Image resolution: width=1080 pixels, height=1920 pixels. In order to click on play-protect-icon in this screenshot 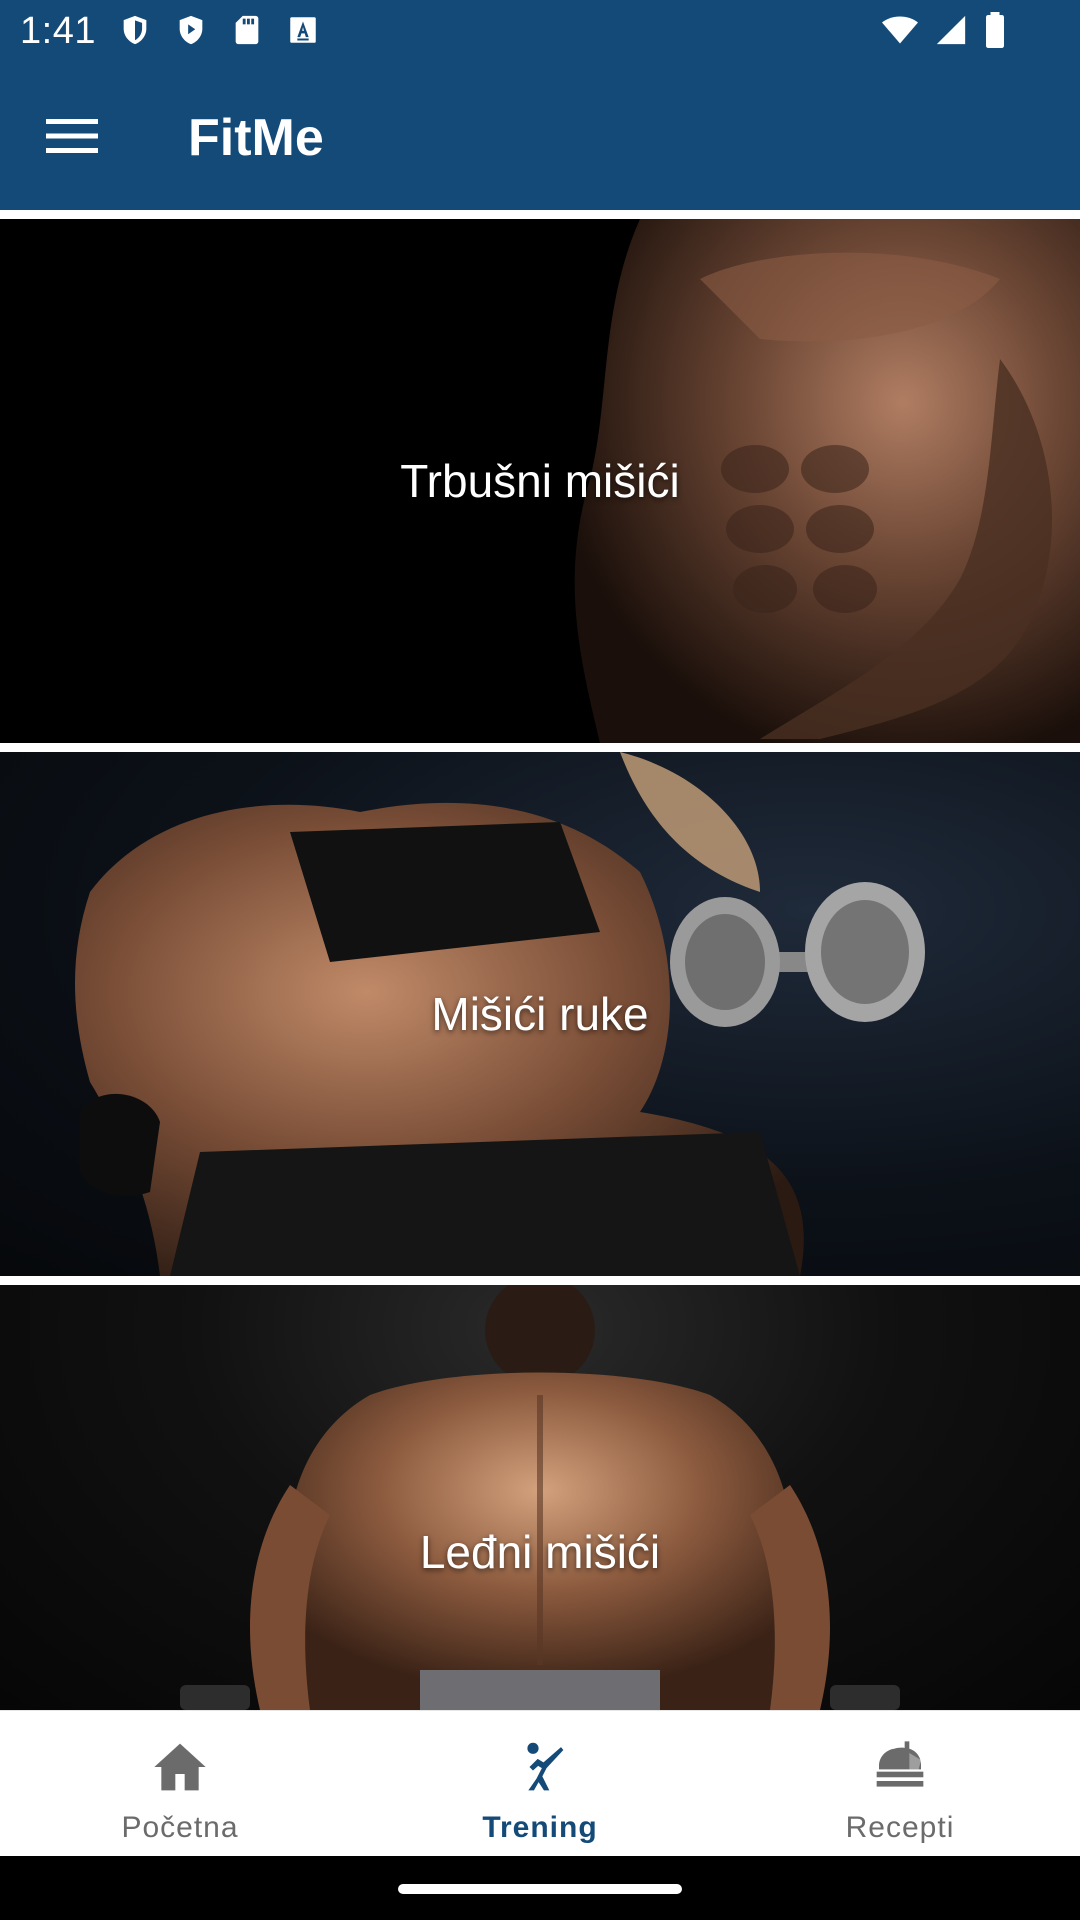, I will do `click(191, 30)`.